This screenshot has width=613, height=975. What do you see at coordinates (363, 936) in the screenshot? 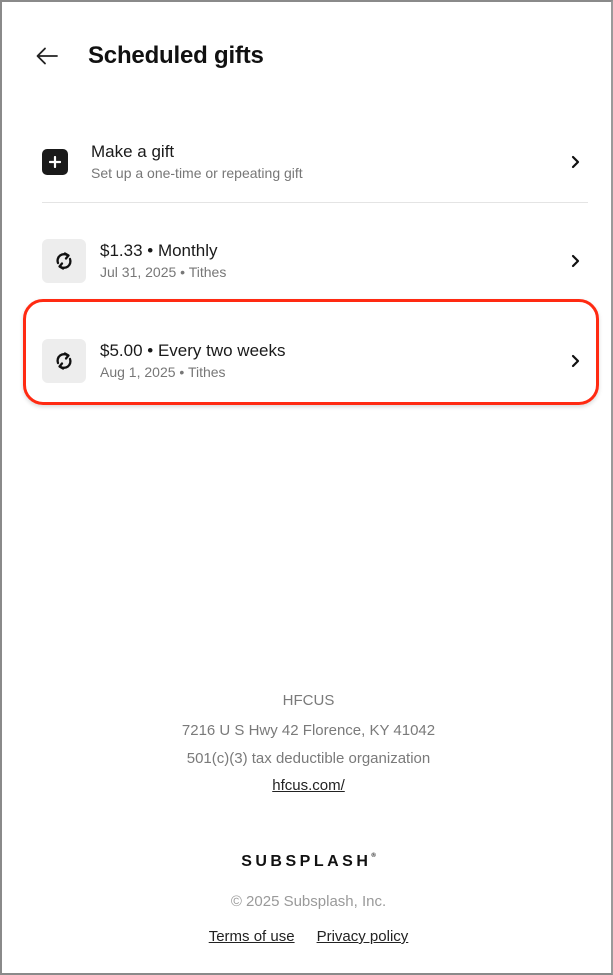
I see `privacy-link: Privacy policy` at bounding box center [363, 936].